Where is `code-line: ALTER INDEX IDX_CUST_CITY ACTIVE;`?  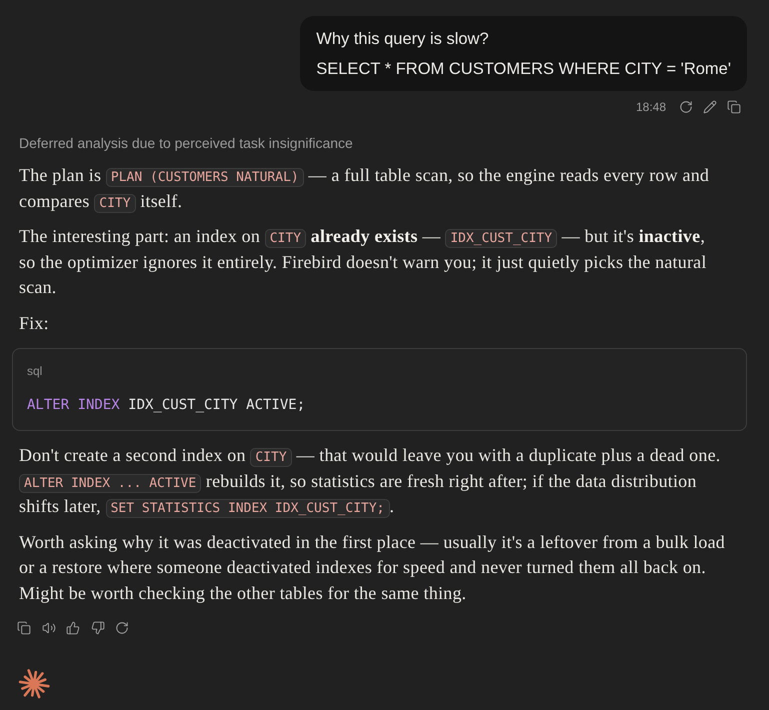 code-line: ALTER INDEX IDX_CUST_CITY ACTIVE; is located at coordinates (166, 405).